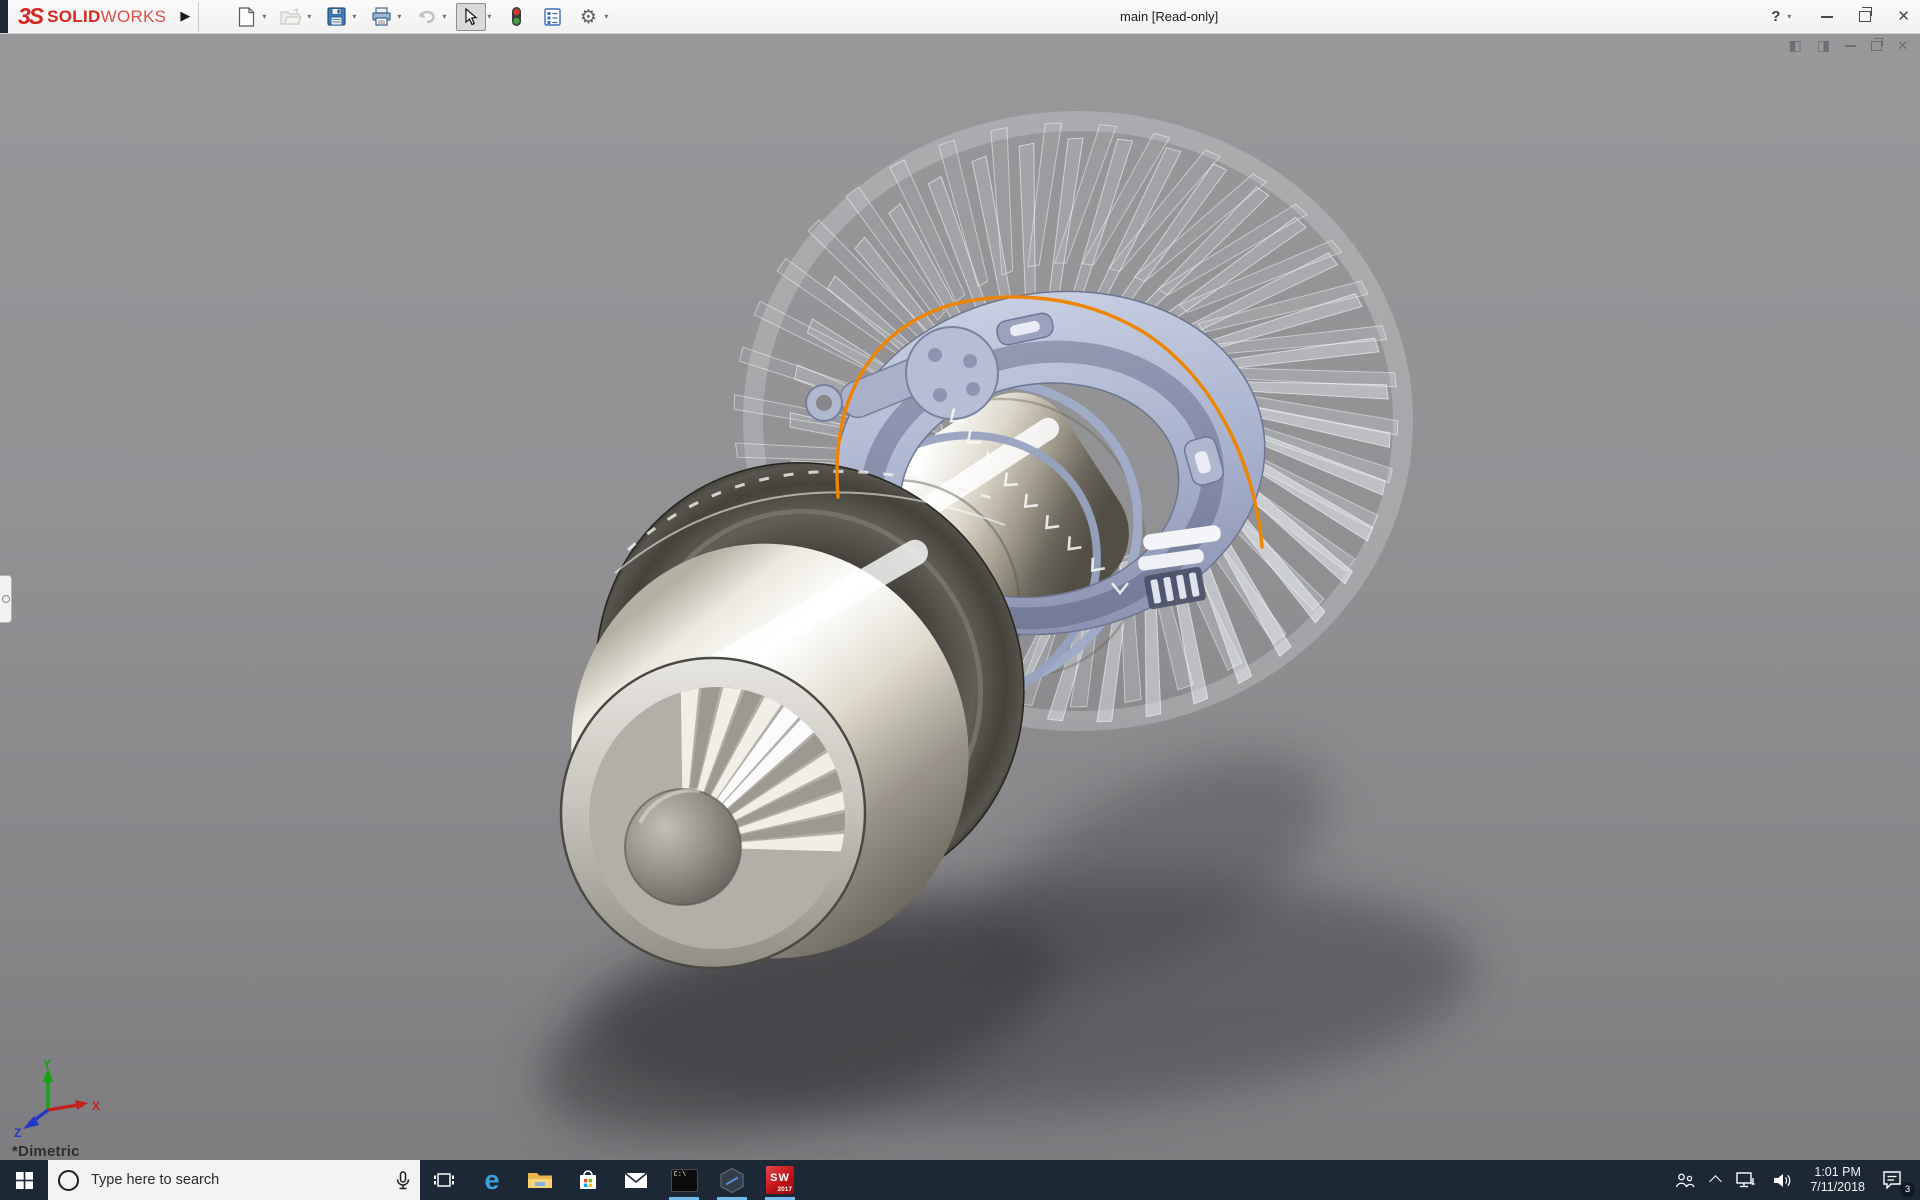  Describe the element at coordinates (1892, 1180) in the screenshot. I see `action-center-icon` at that location.